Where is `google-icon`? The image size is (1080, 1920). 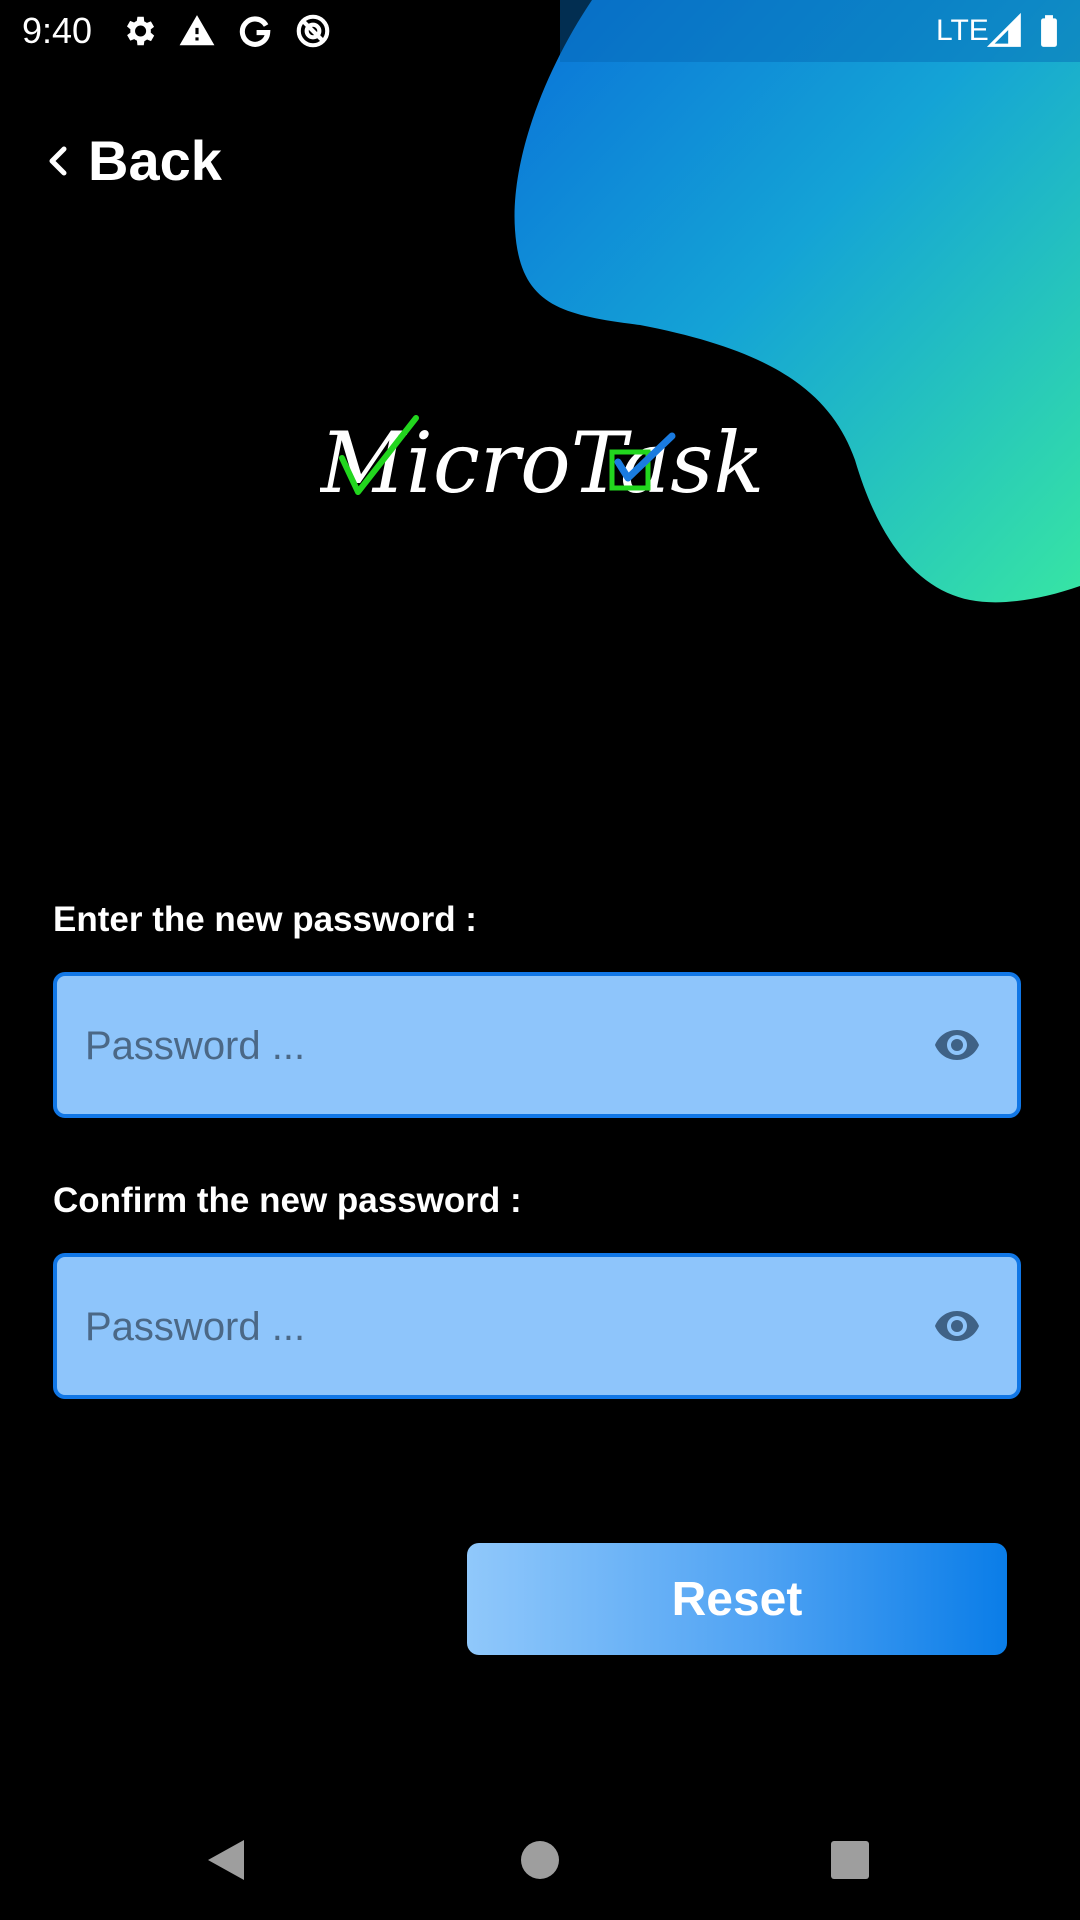
google-icon is located at coordinates (255, 31).